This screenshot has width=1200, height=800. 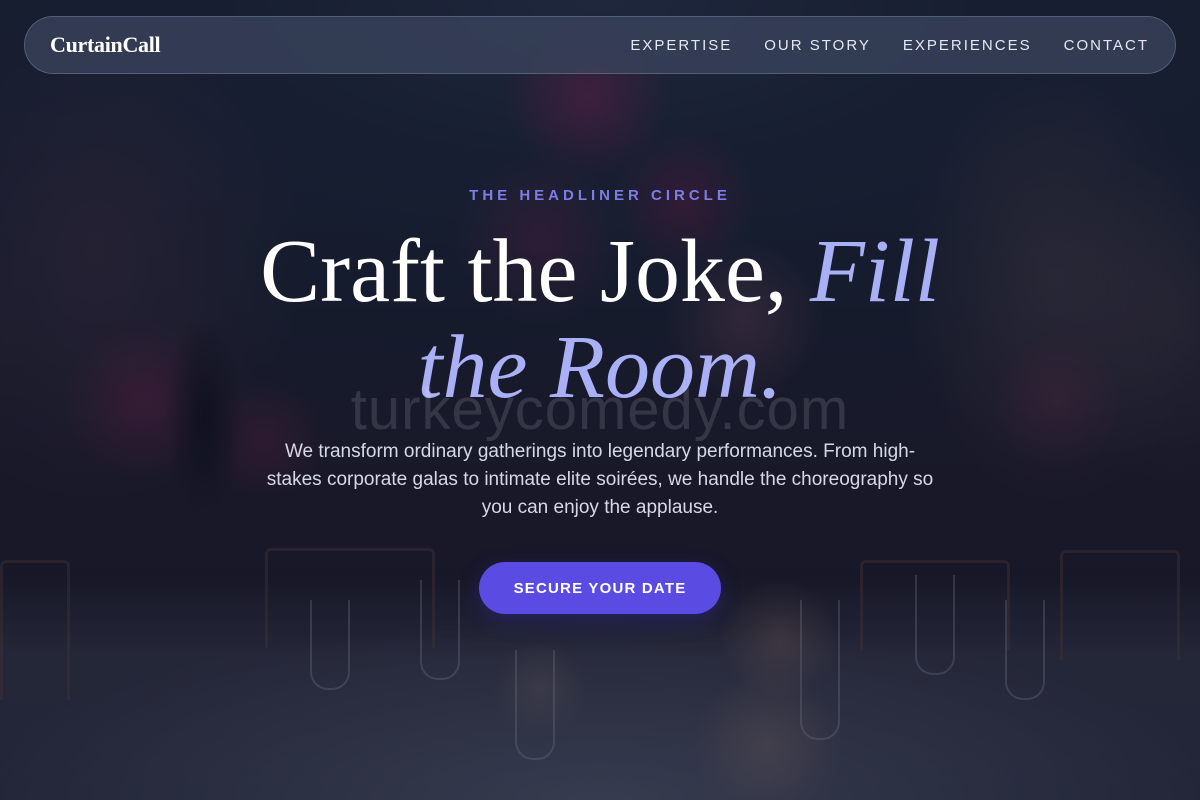 What do you see at coordinates (600, 588) in the screenshot?
I see `secure-your-date-button: SECURE YOUR DATE` at bounding box center [600, 588].